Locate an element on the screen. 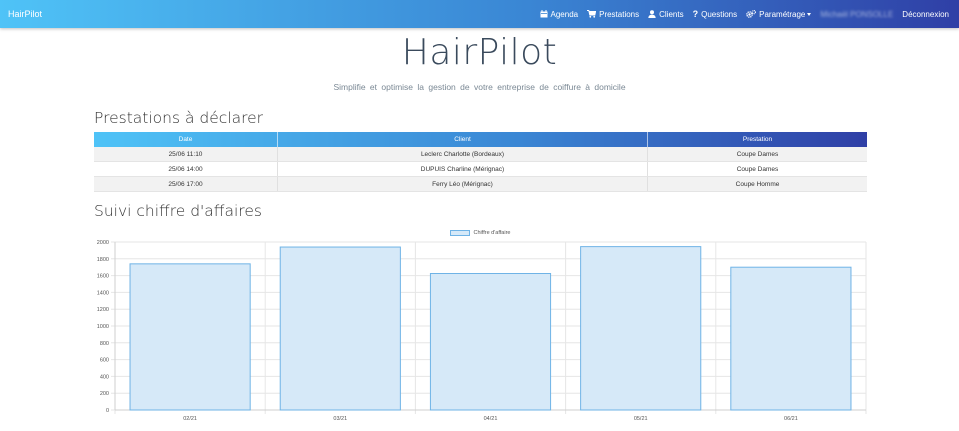 The image size is (959, 431). cell-client: Ferry Léo (Mérignac) is located at coordinates (463, 184).